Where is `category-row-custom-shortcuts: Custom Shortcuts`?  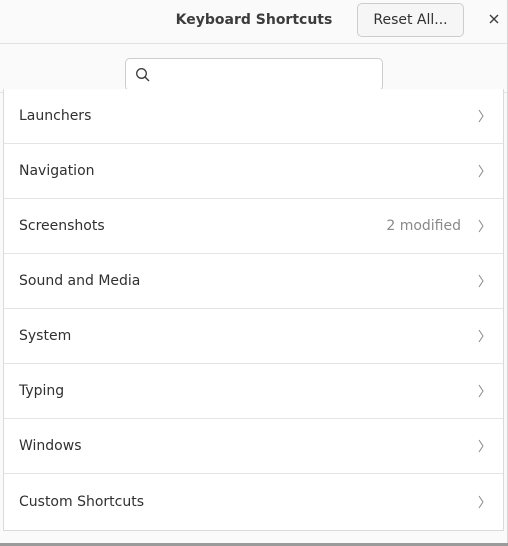 category-row-custom-shortcuts: Custom Shortcuts is located at coordinates (253, 501).